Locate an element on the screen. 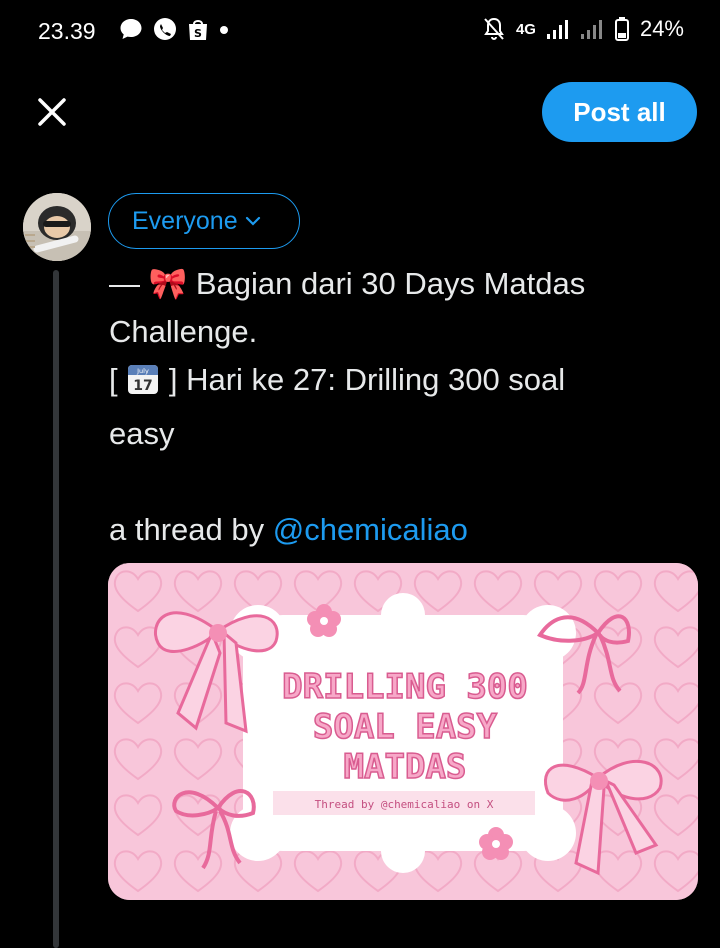 This screenshot has height=948, width=720. thread-line is located at coordinates (56, 609).